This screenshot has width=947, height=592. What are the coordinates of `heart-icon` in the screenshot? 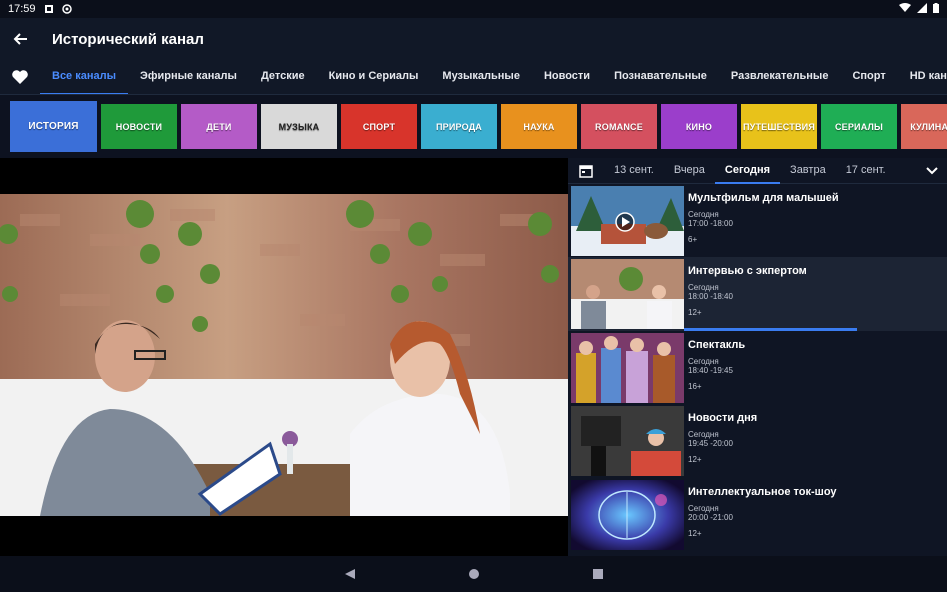 It's located at (20, 77).